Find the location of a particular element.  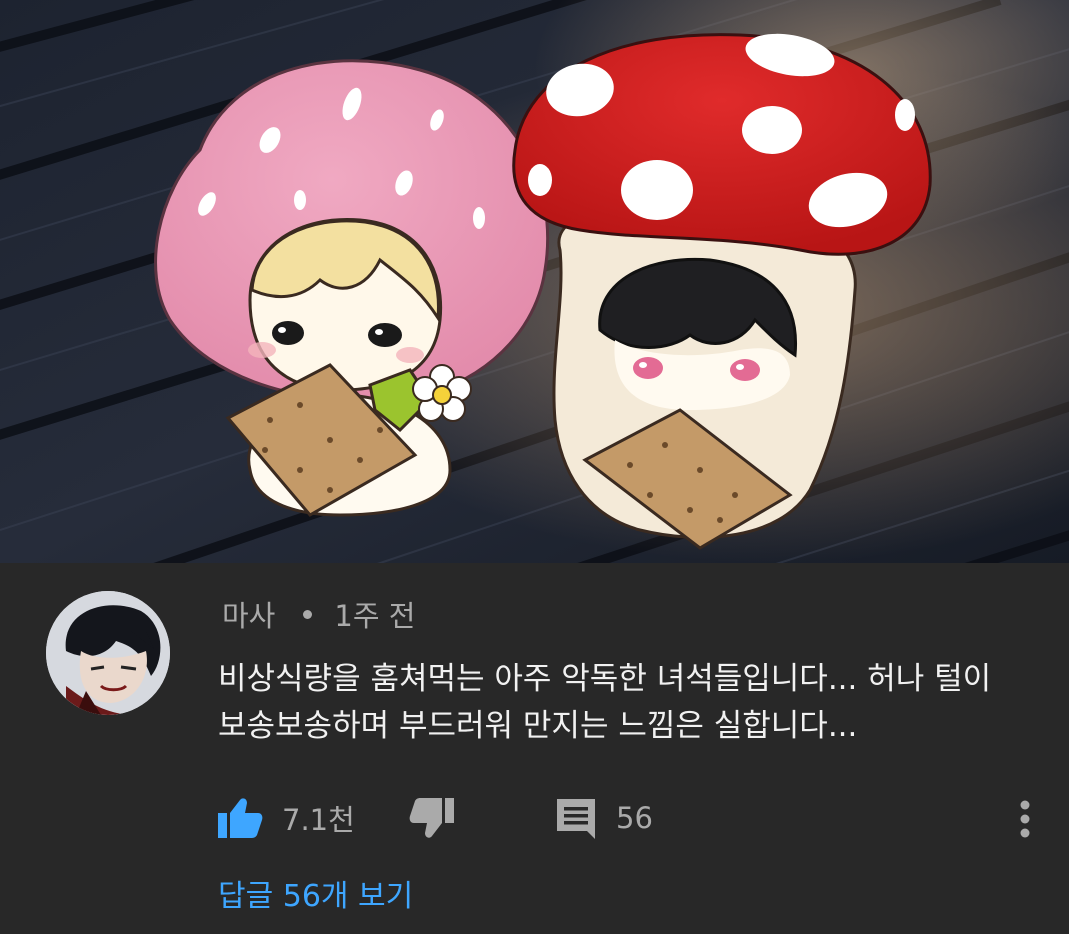

avatar-image is located at coordinates (108, 653).